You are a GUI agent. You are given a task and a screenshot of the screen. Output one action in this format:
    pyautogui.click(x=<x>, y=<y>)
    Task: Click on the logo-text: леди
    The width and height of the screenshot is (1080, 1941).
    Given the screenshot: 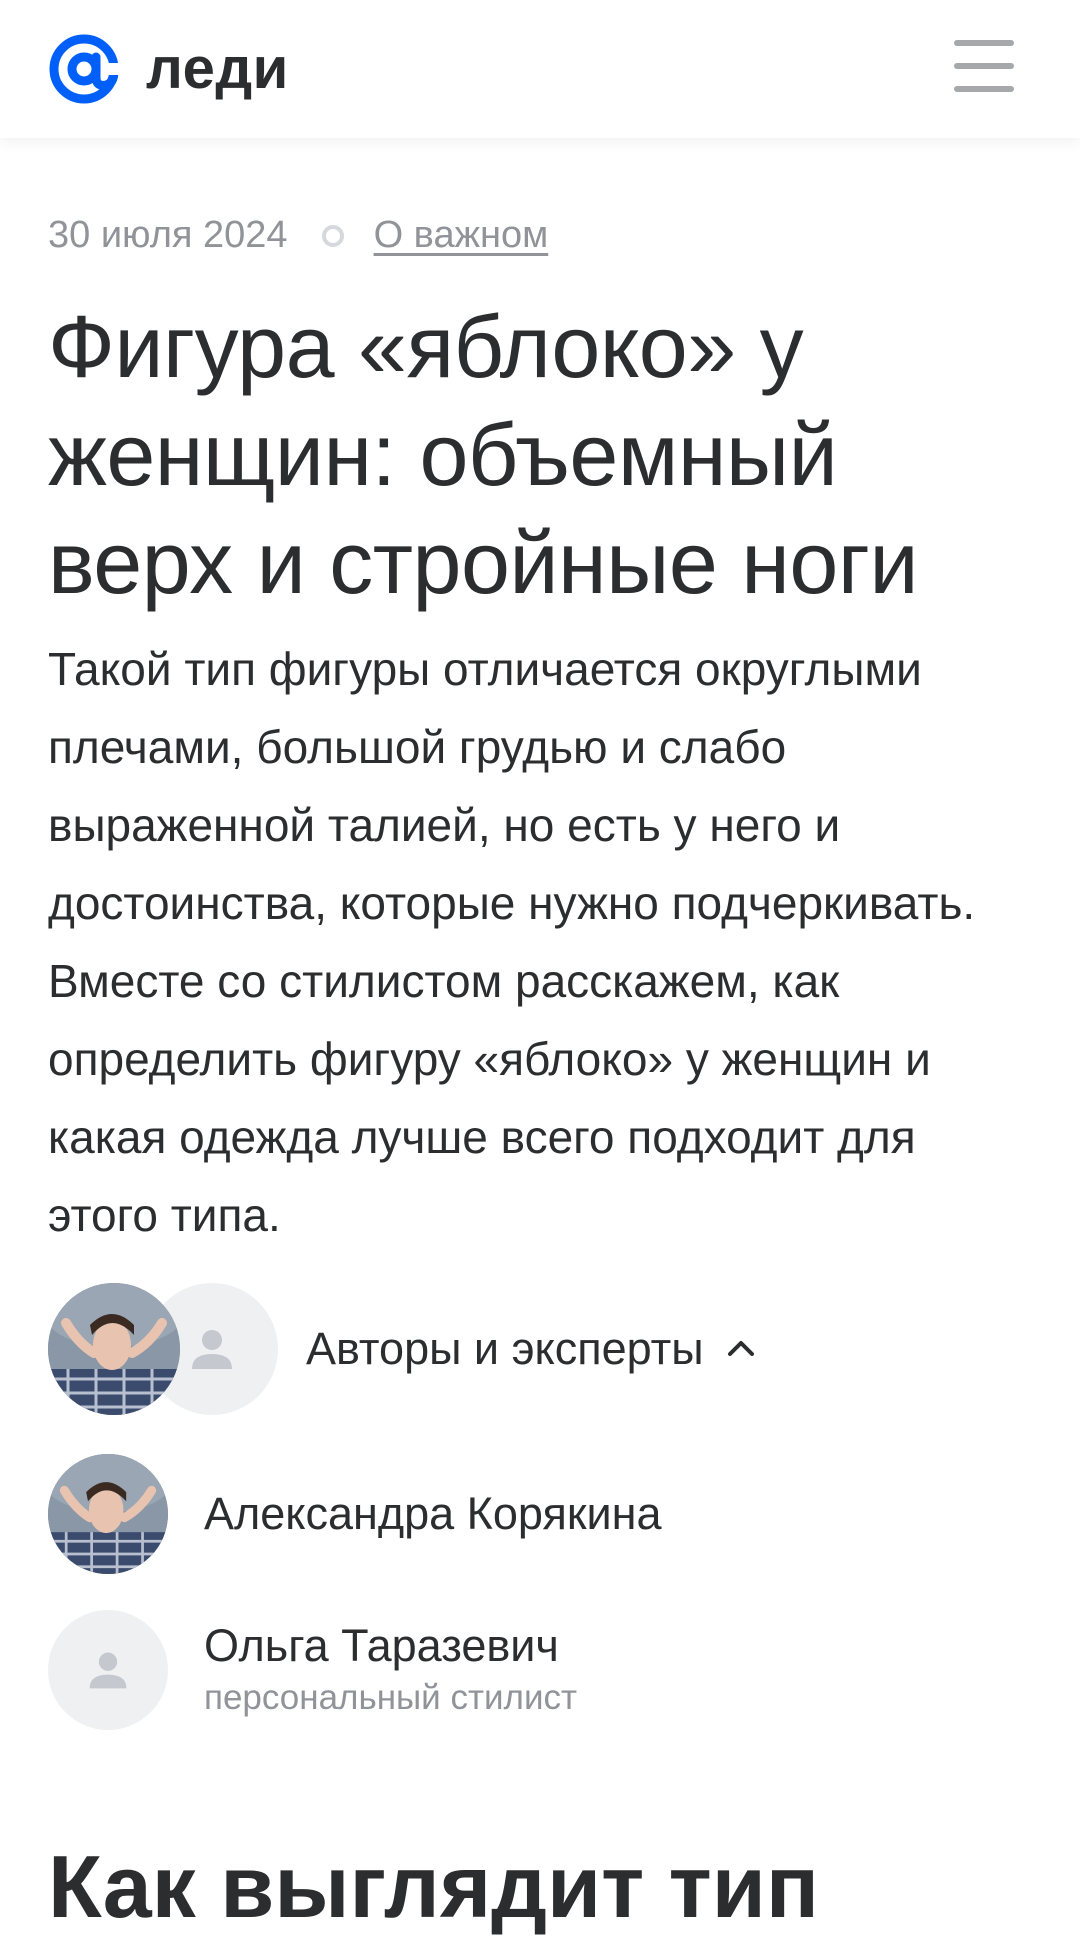 What is the action you would take?
    pyautogui.click(x=217, y=68)
    